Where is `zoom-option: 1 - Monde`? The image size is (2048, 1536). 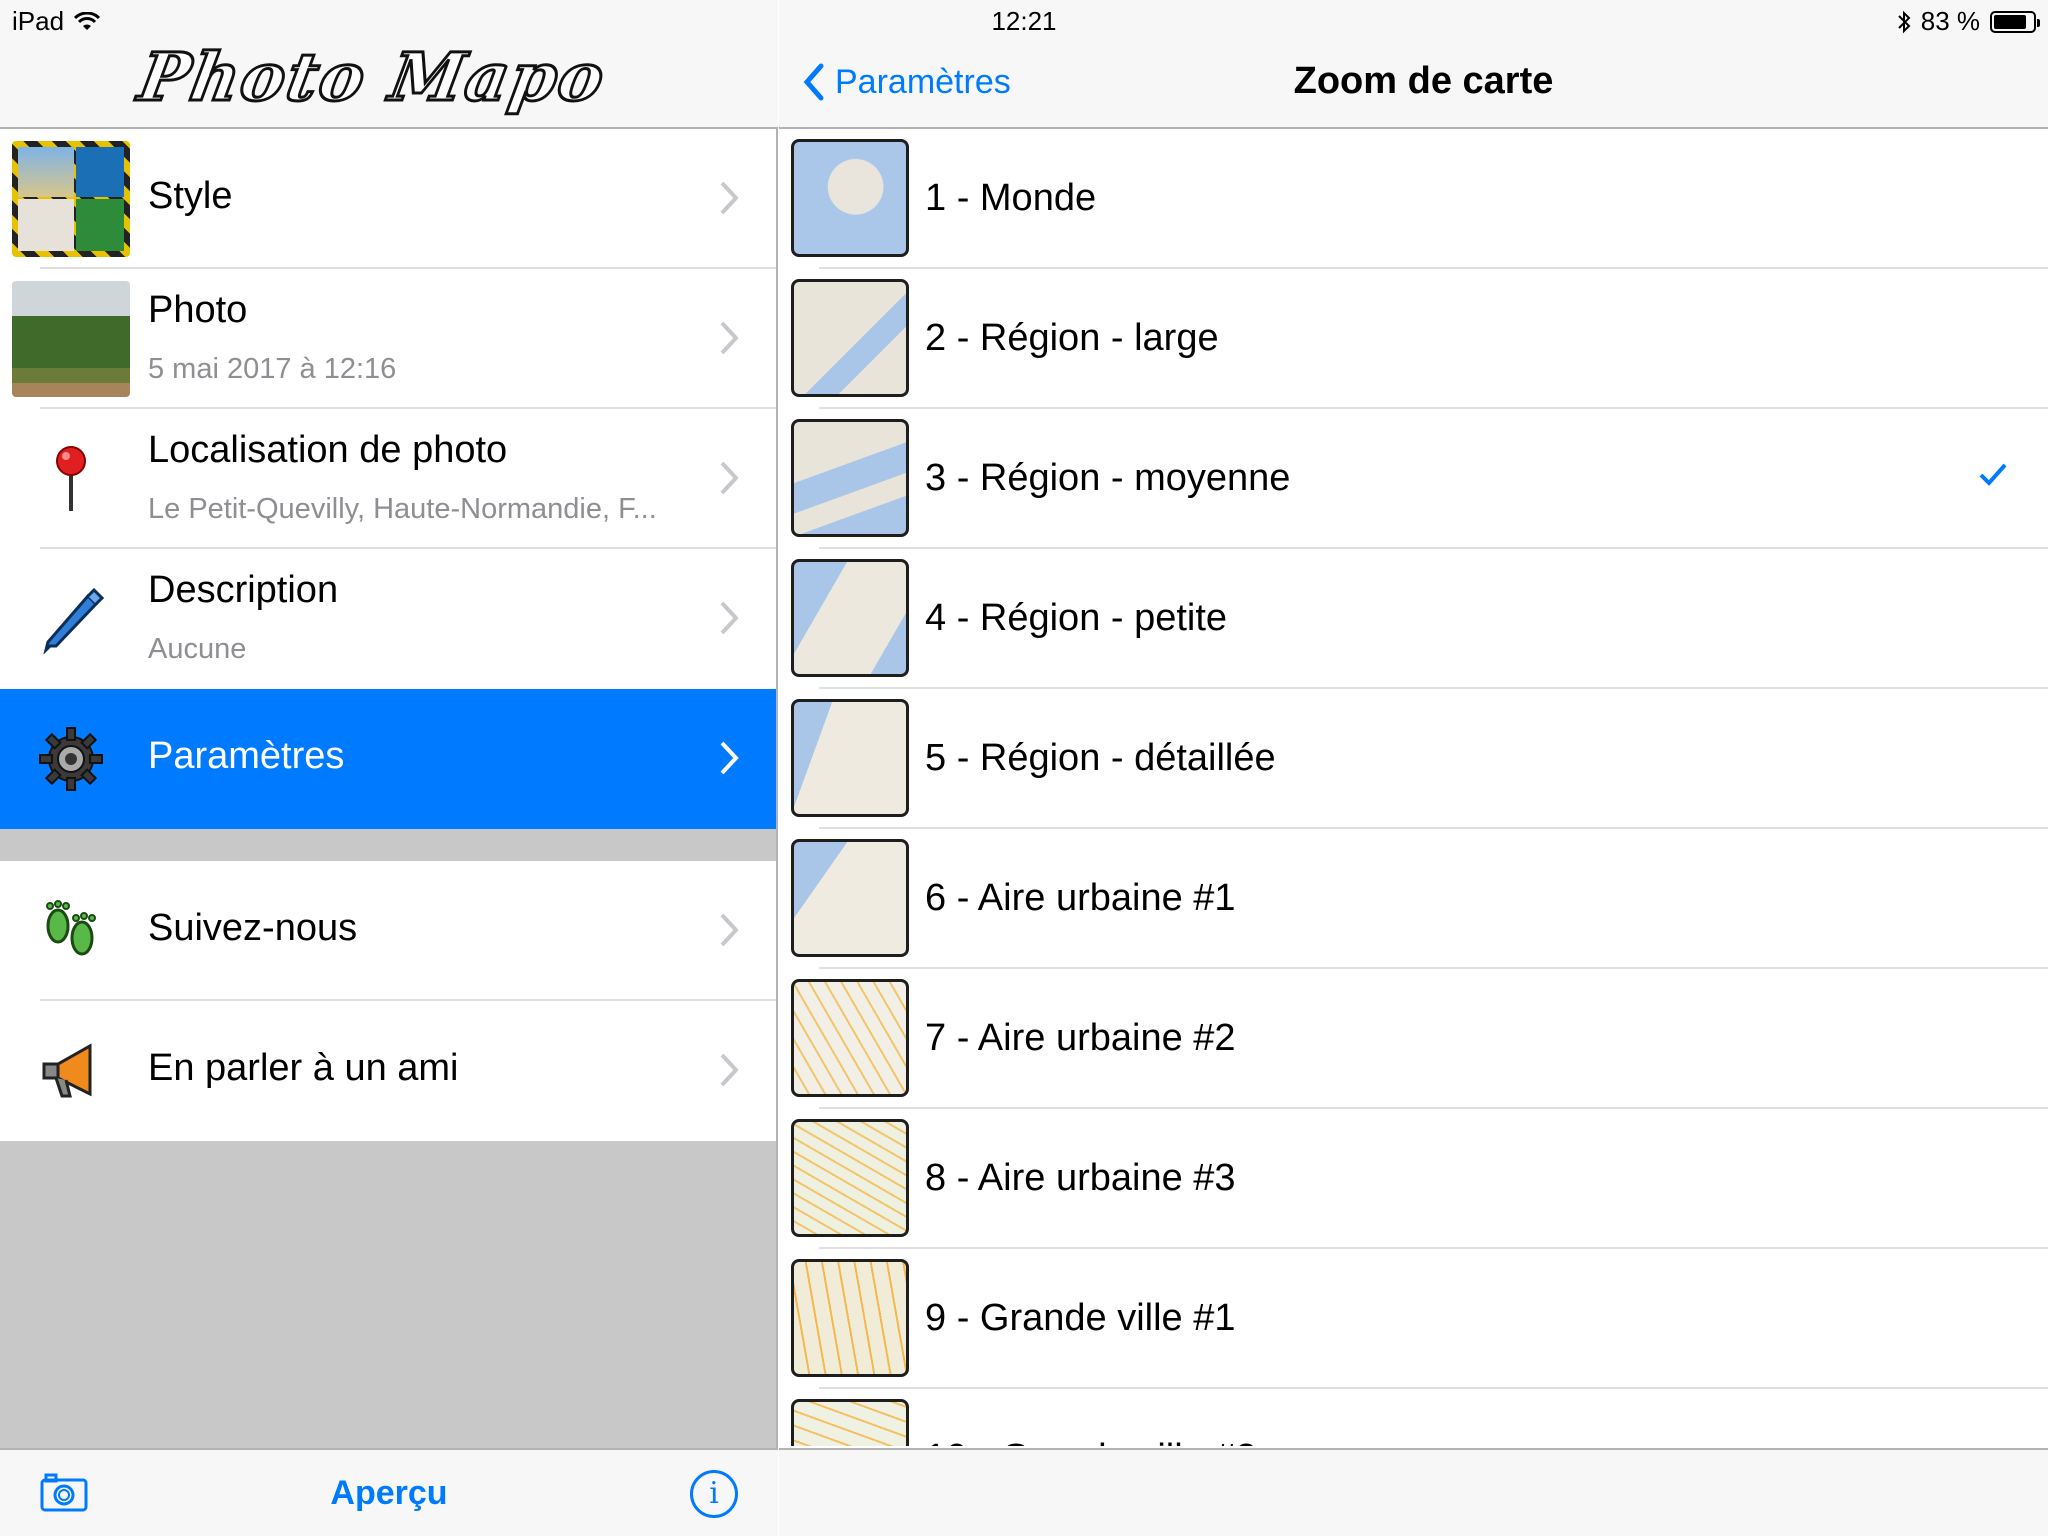
zoom-option: 1 - Monde is located at coordinates (1413, 199).